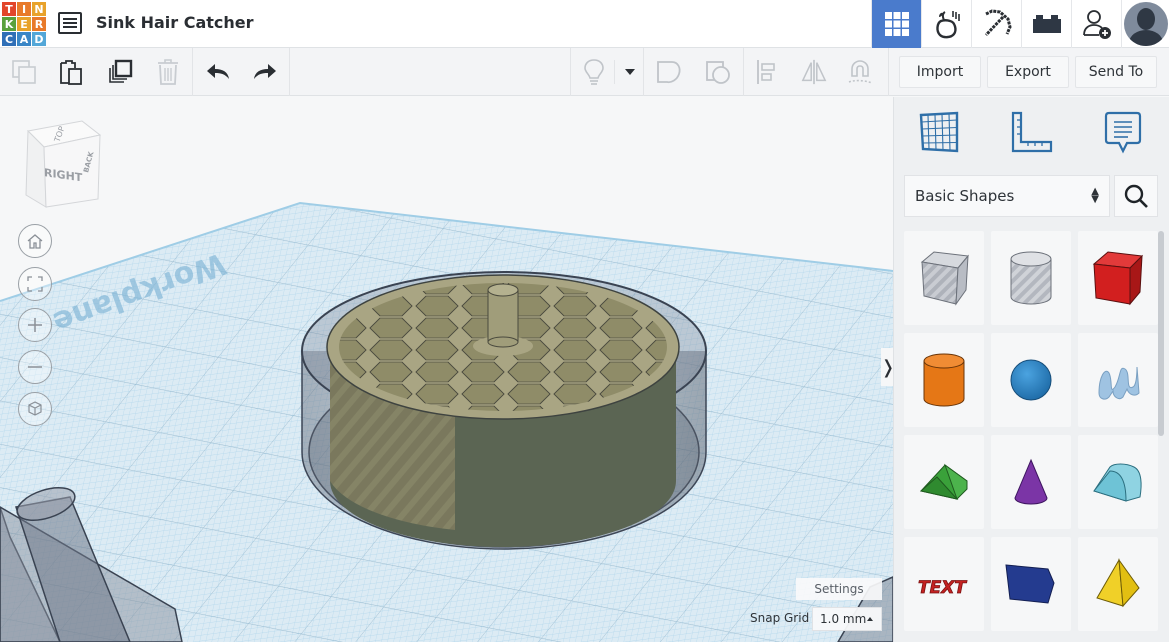 The height and width of the screenshot is (642, 1169). What do you see at coordinates (9, 39) in the screenshot?
I see `logo-letter: C` at bounding box center [9, 39].